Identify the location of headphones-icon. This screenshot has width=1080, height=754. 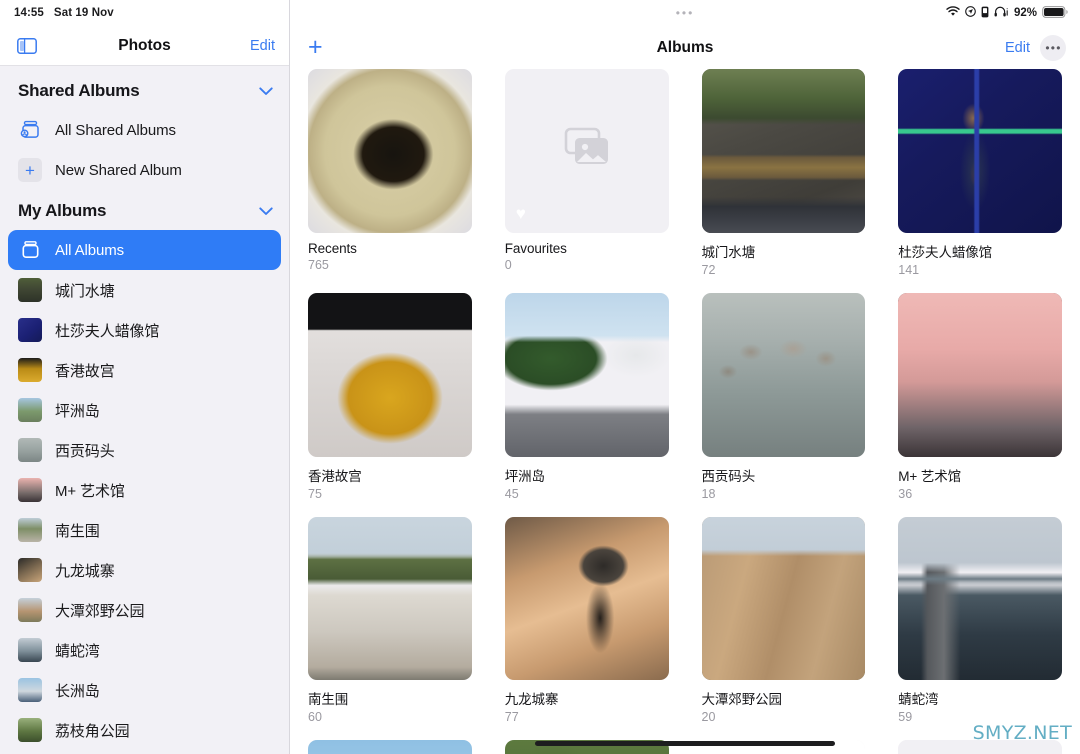
(1001, 13).